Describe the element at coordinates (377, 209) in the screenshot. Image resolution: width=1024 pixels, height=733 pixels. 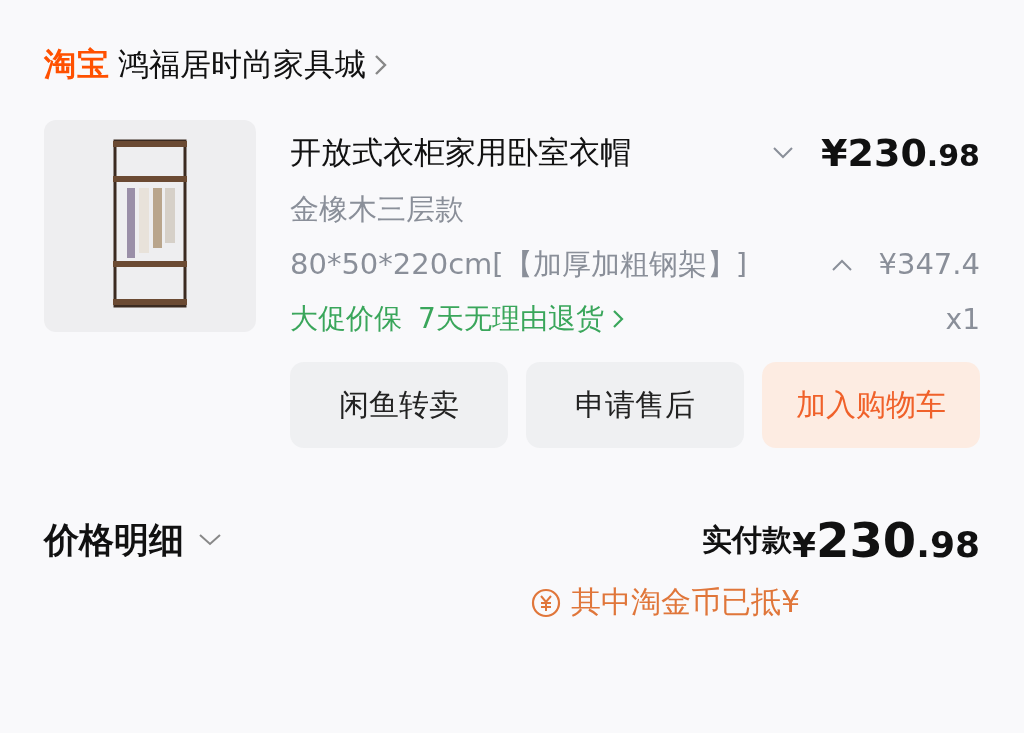
I see `product-variant: 金橡木三层款` at that location.